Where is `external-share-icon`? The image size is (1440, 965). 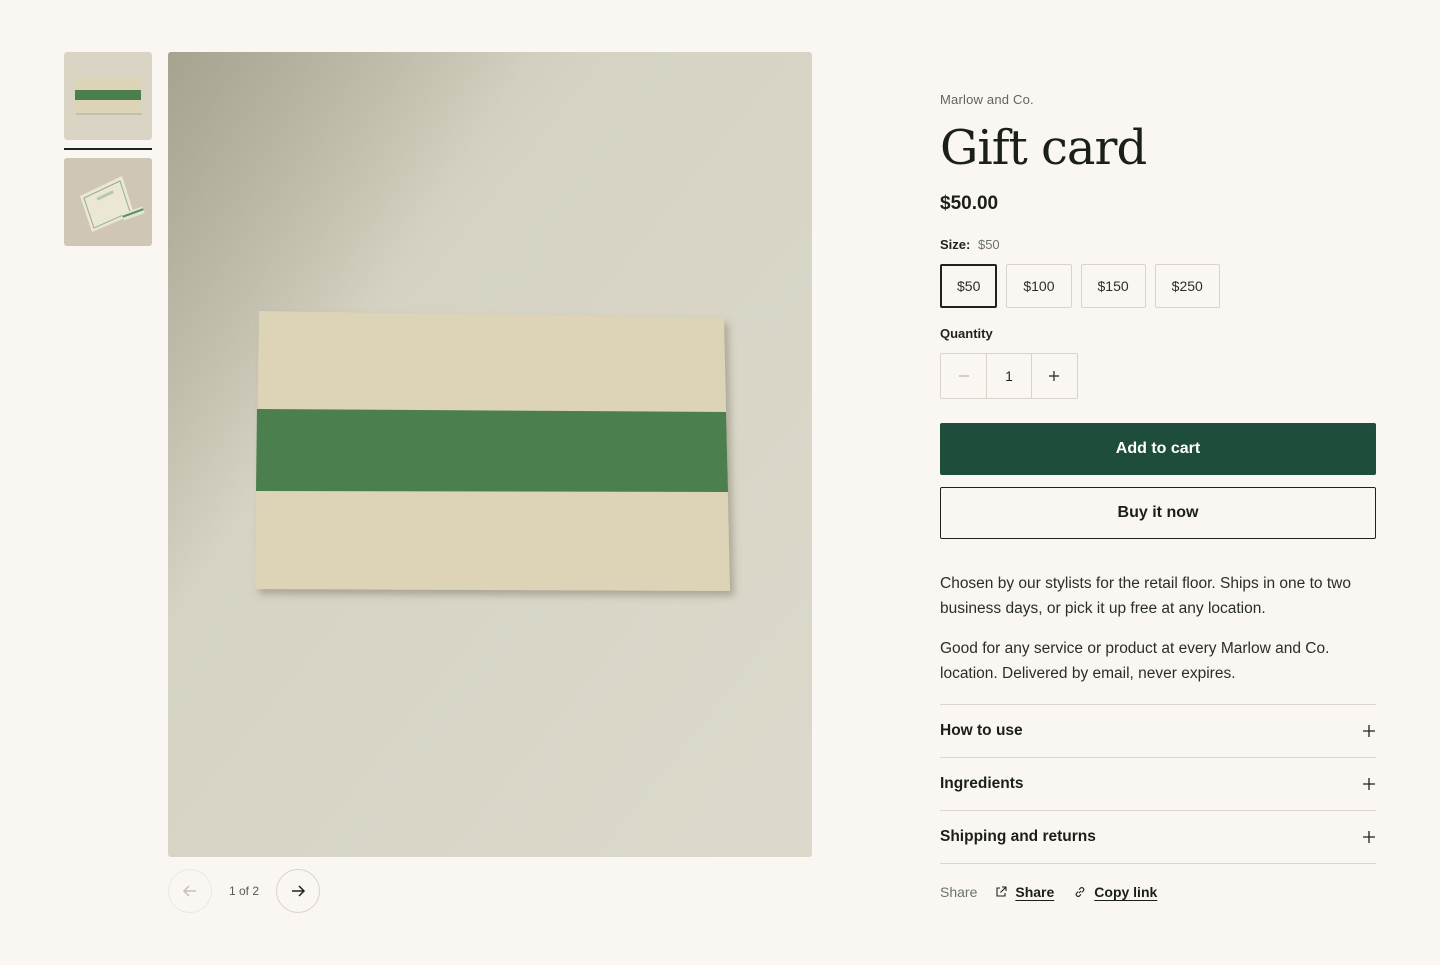 external-share-icon is located at coordinates (1001, 891).